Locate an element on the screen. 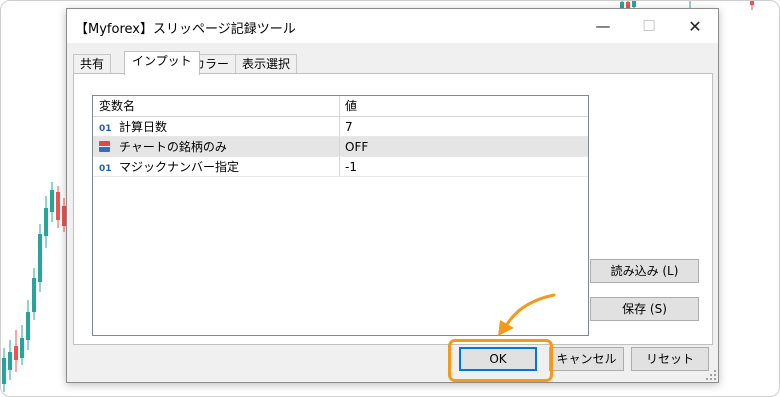  maximize-button: ☐ is located at coordinates (649, 26).